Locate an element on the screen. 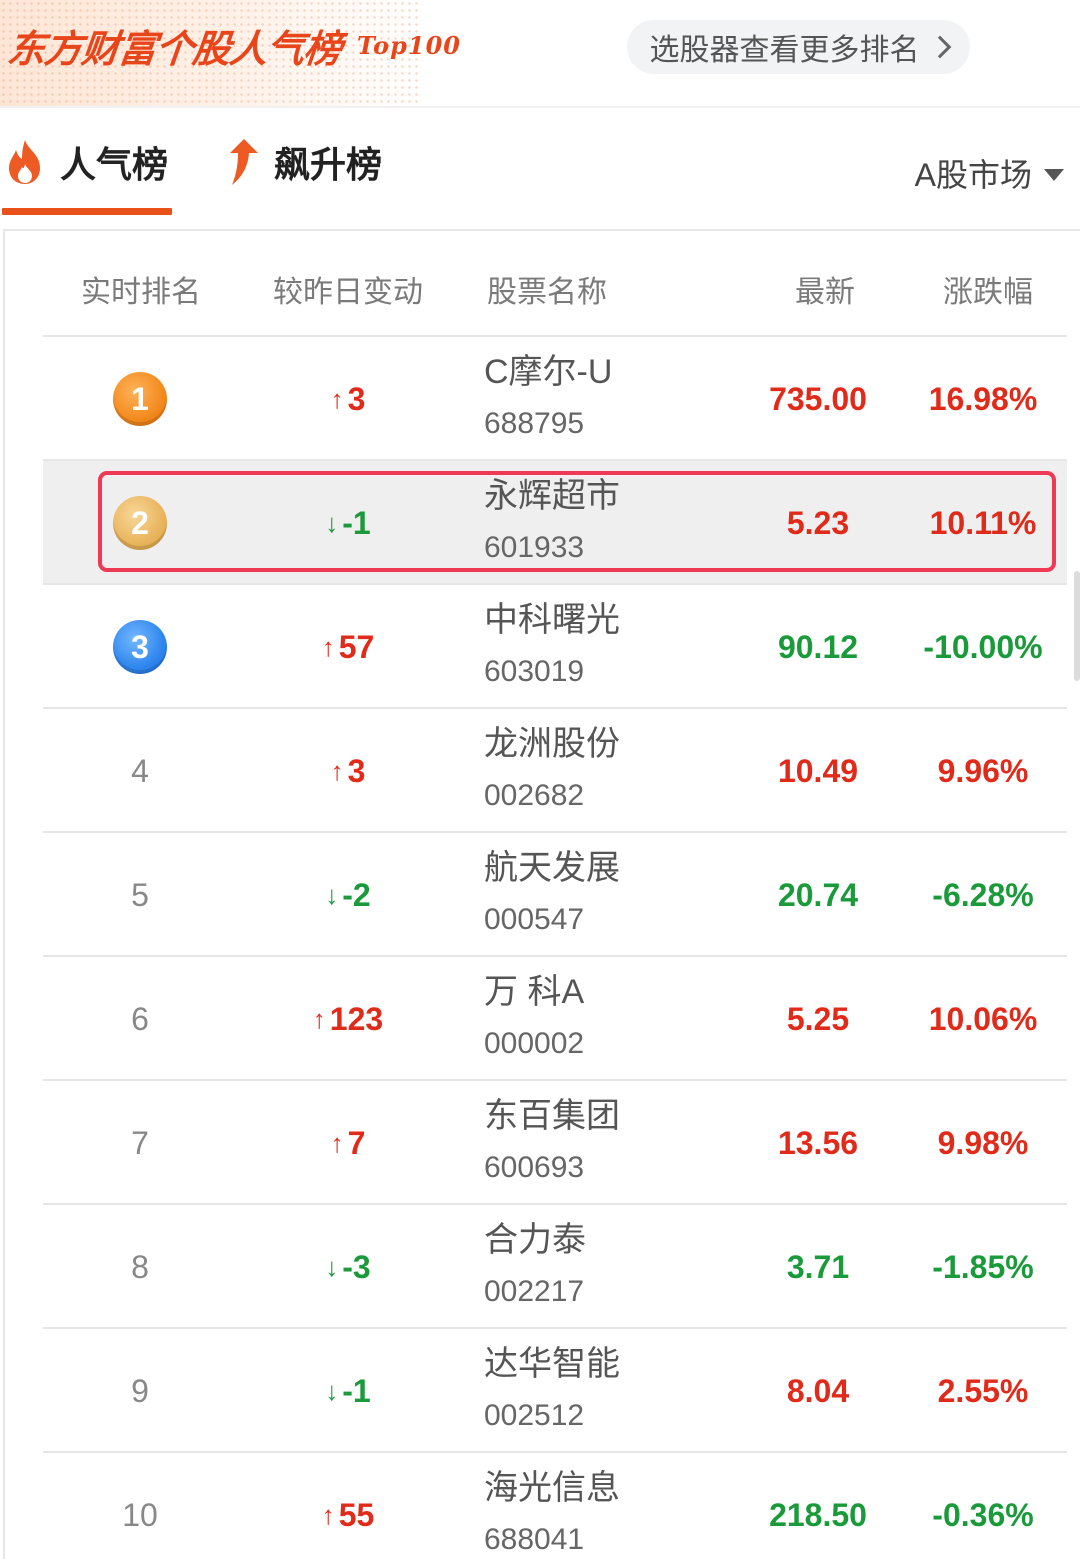 This screenshot has height=1559, width=1080. stock-name: 万 科A is located at coordinates (614, 992).